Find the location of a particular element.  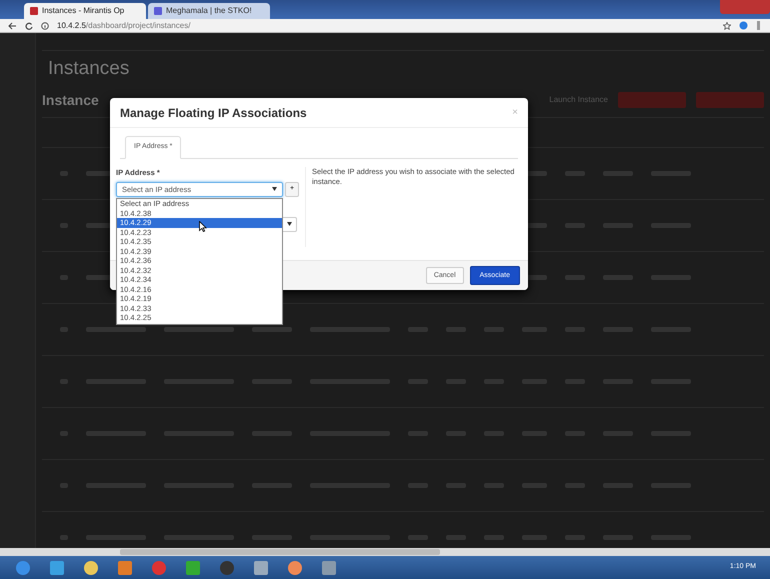

browser-tab: Instances - Mirantis Op is located at coordinates (85, 11).